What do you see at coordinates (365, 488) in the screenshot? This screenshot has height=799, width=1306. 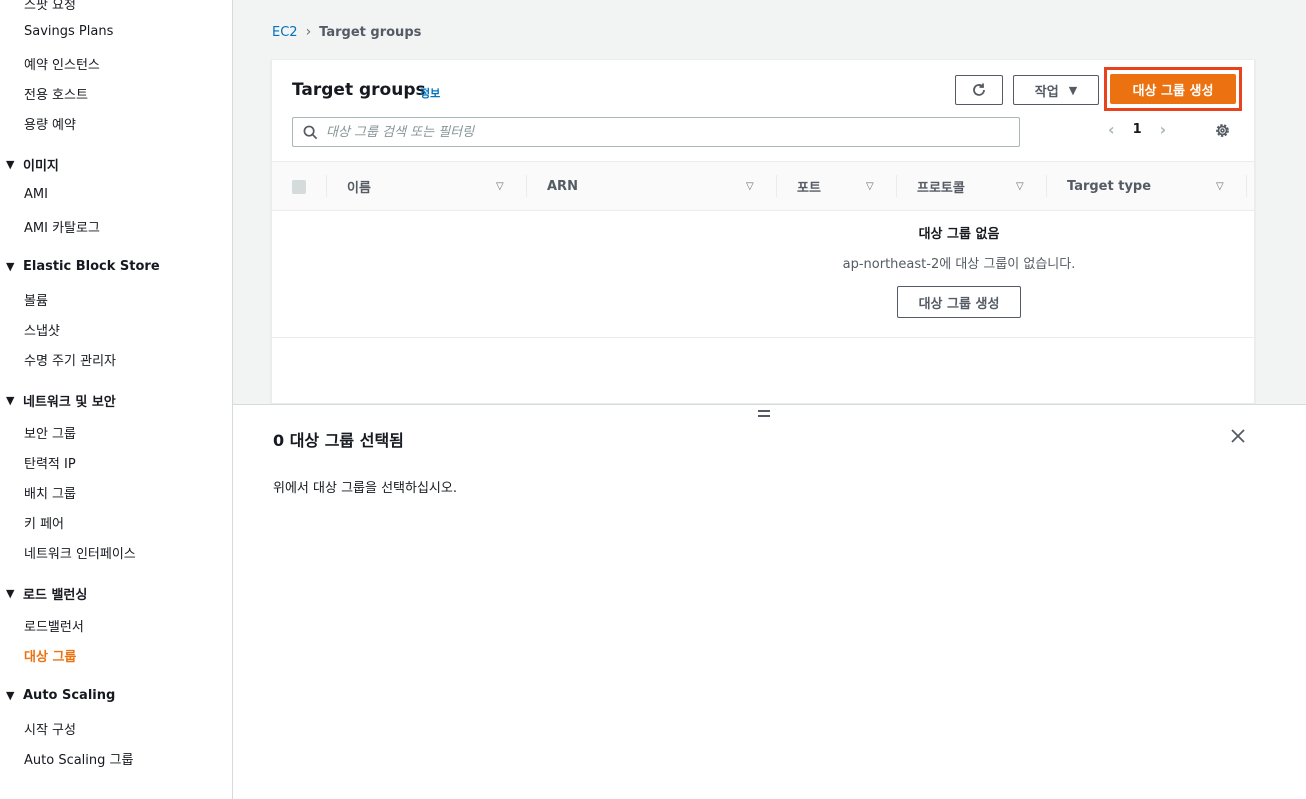 I see `split-panel-description: 위에서 대상 그룹을 선택하십시오.` at bounding box center [365, 488].